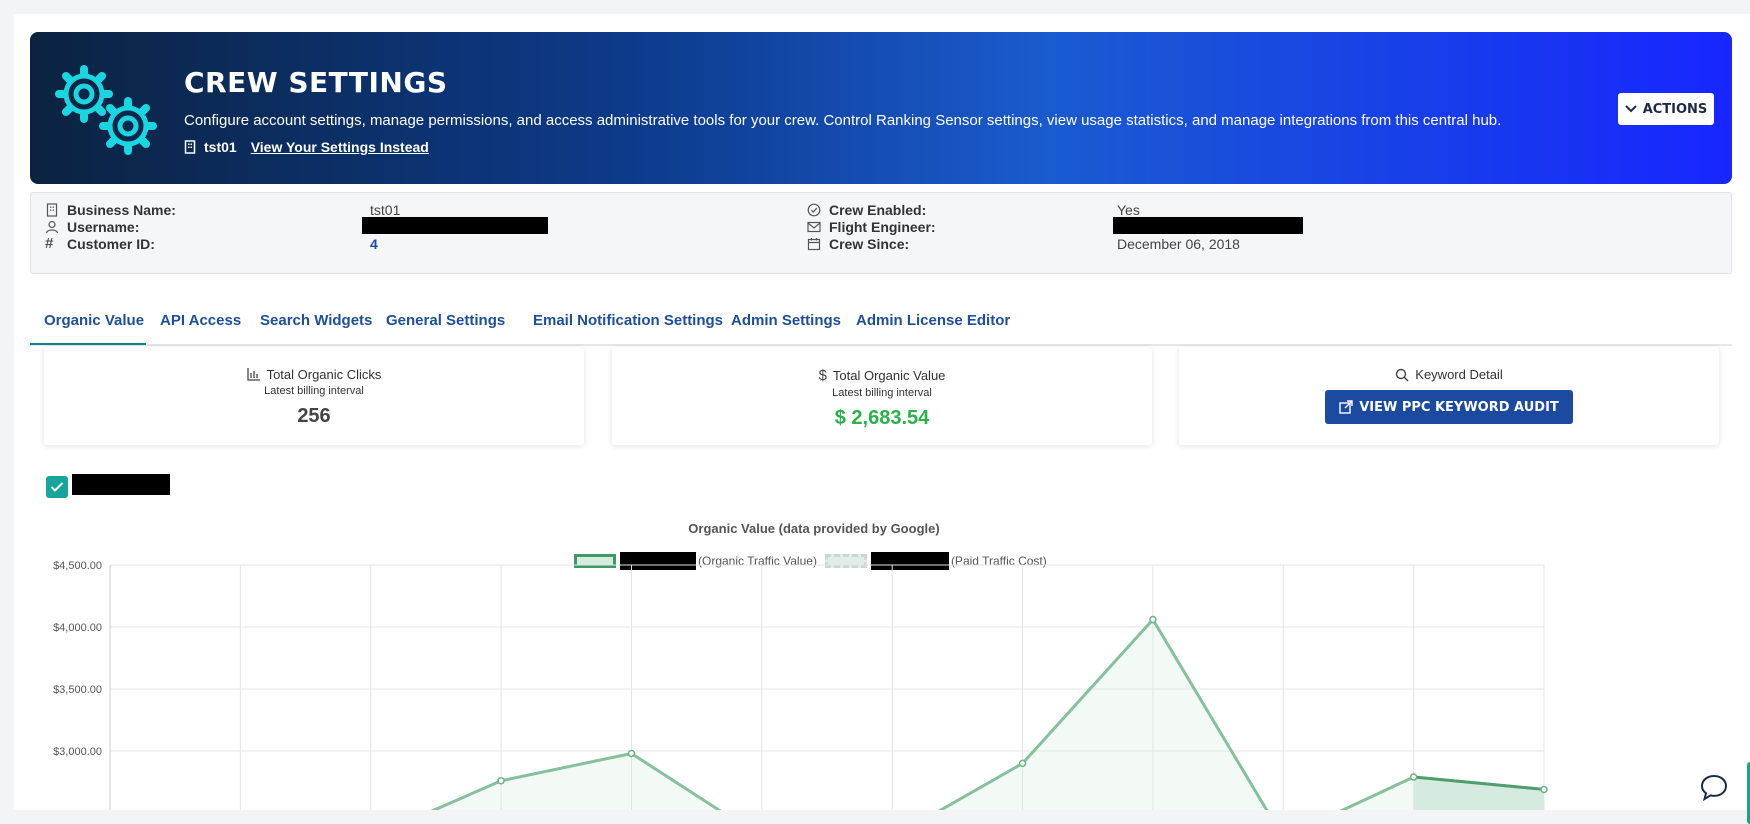 The height and width of the screenshot is (824, 1750). Describe the element at coordinates (77, 752) in the screenshot. I see `y-tick-label: $3,000.00` at that location.